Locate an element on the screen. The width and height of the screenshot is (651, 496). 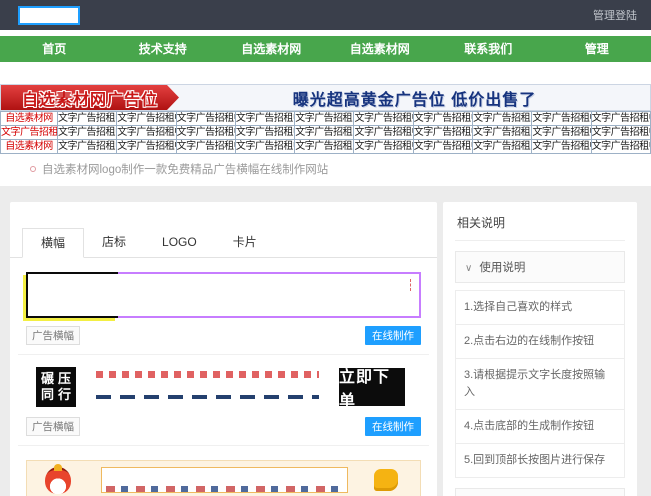
breadcrumb-text: 自选素材网logo制作一款免费精品广告横幅在线制作网站 is located at coordinates (185, 170).